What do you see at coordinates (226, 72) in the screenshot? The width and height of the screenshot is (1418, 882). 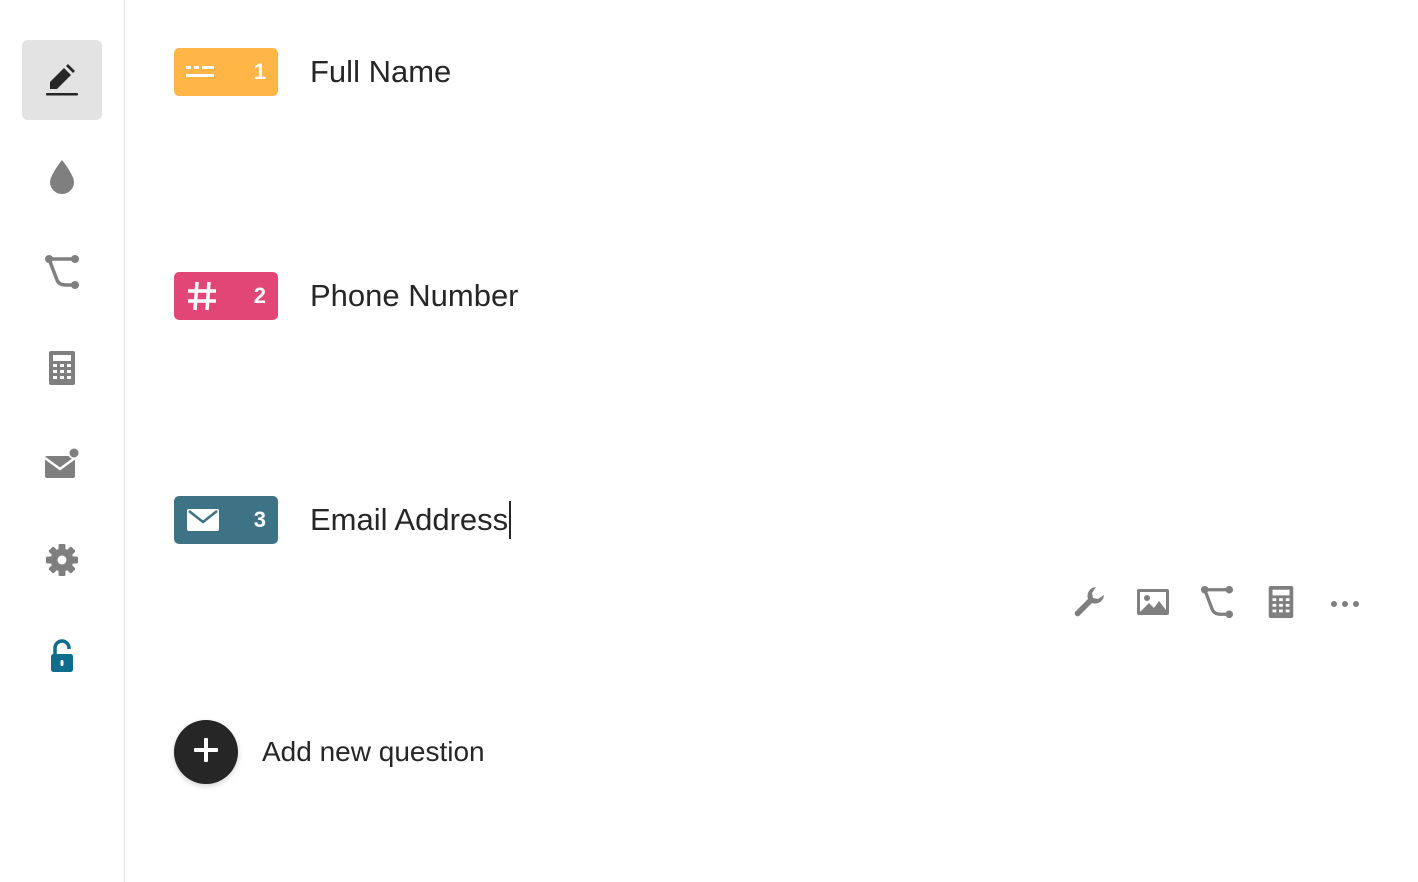 I see `question-badge: 1` at bounding box center [226, 72].